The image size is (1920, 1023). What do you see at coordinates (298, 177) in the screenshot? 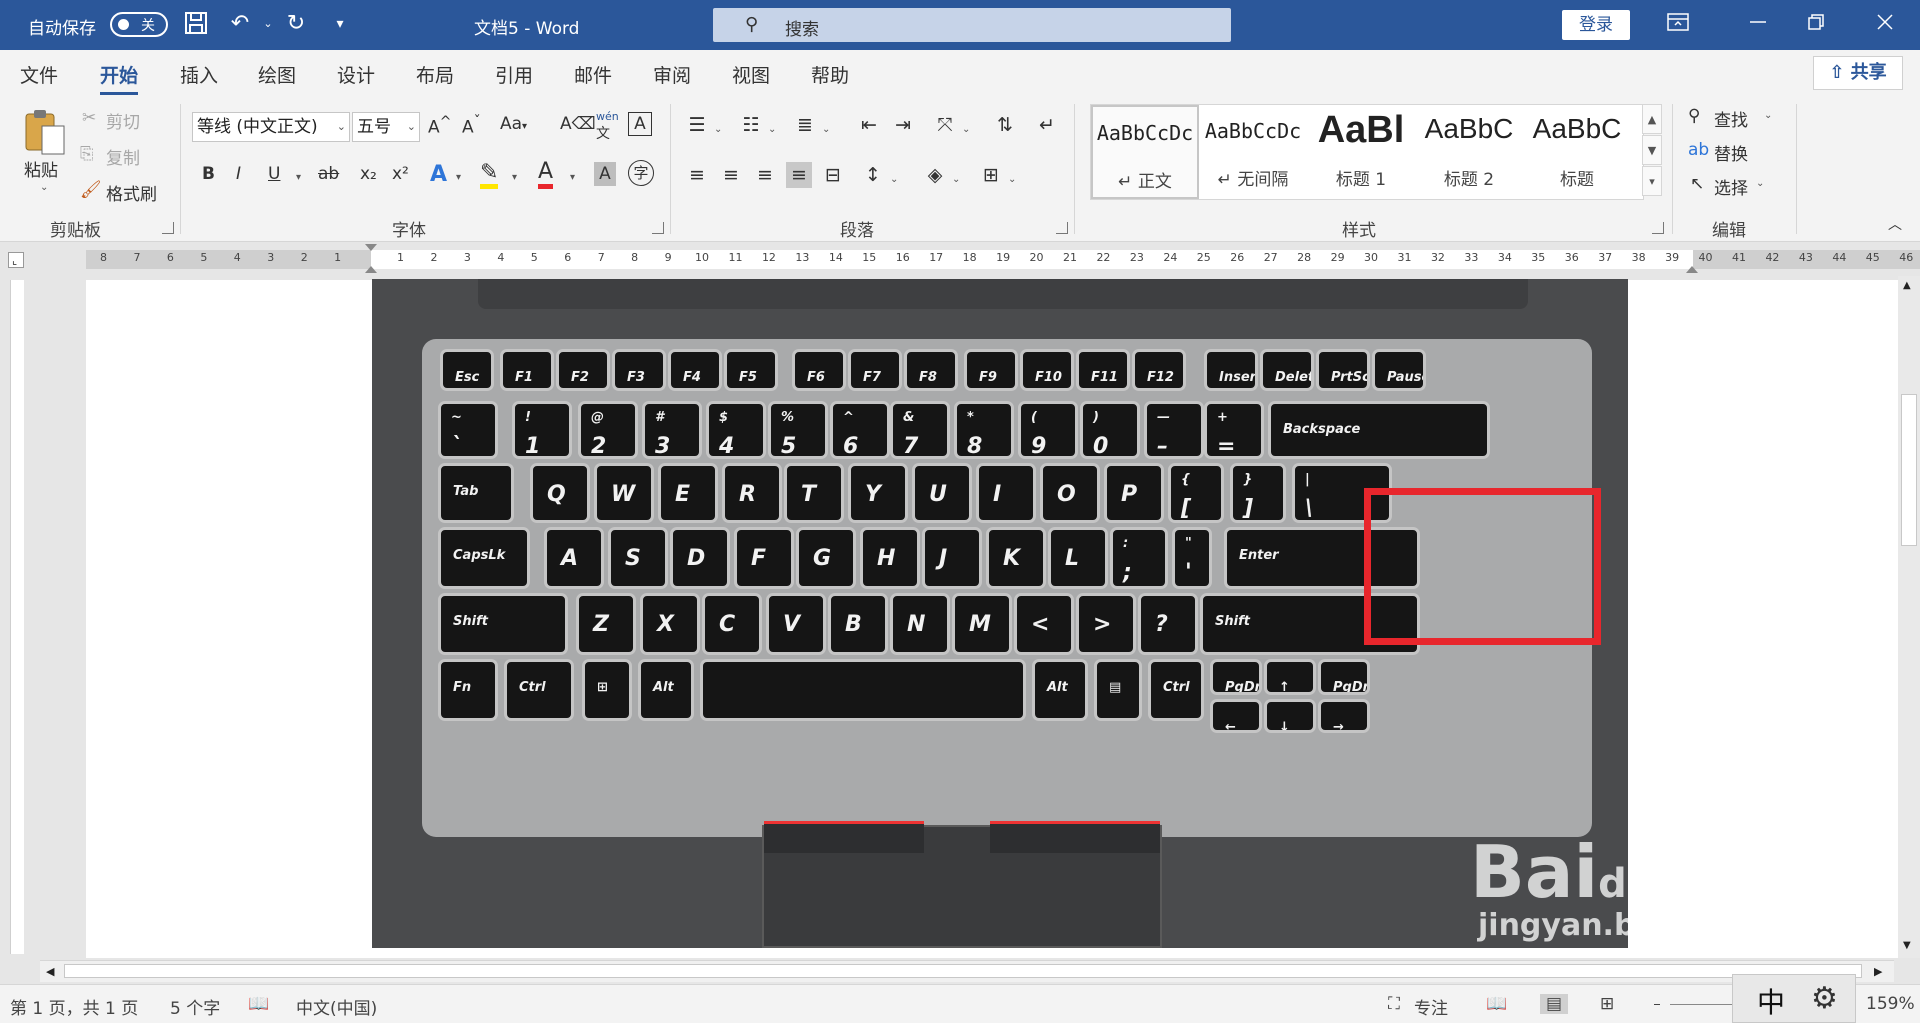
I see `underline-dropdown-icon: ▾` at bounding box center [298, 177].